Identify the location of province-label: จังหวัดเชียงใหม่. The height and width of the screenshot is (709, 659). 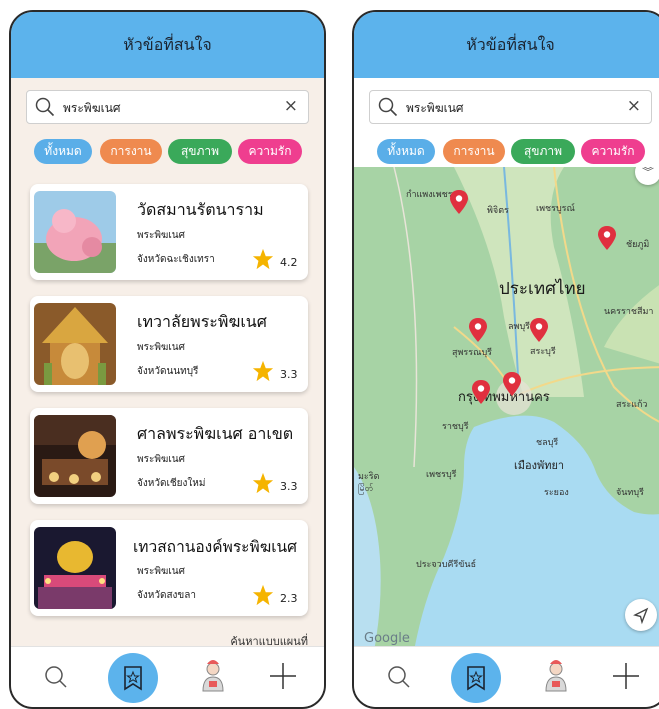
(171, 483).